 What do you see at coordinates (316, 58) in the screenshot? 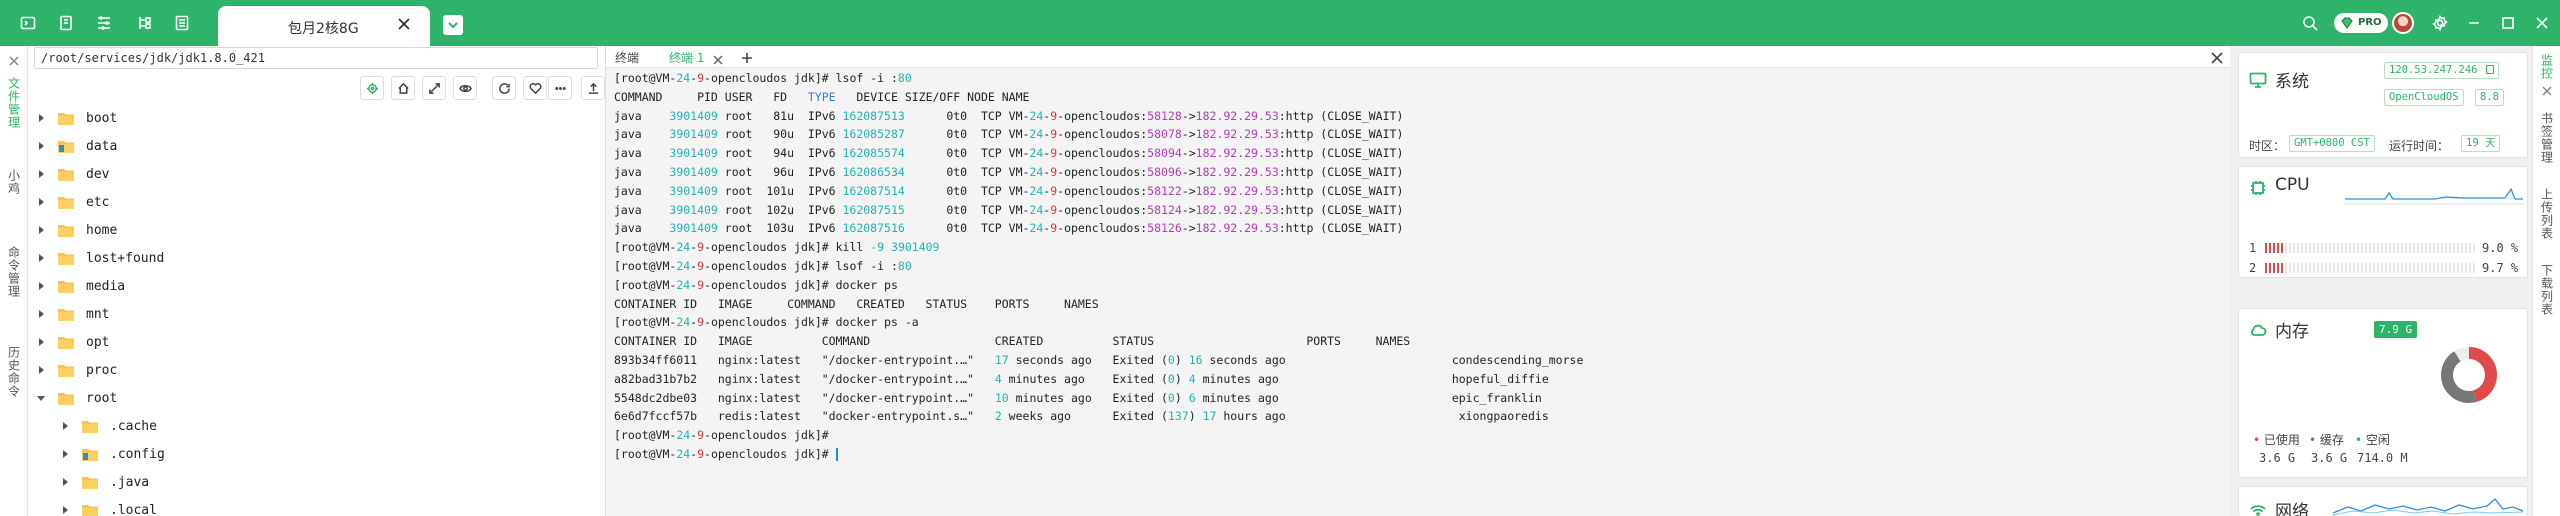
I see `path-input` at bounding box center [316, 58].